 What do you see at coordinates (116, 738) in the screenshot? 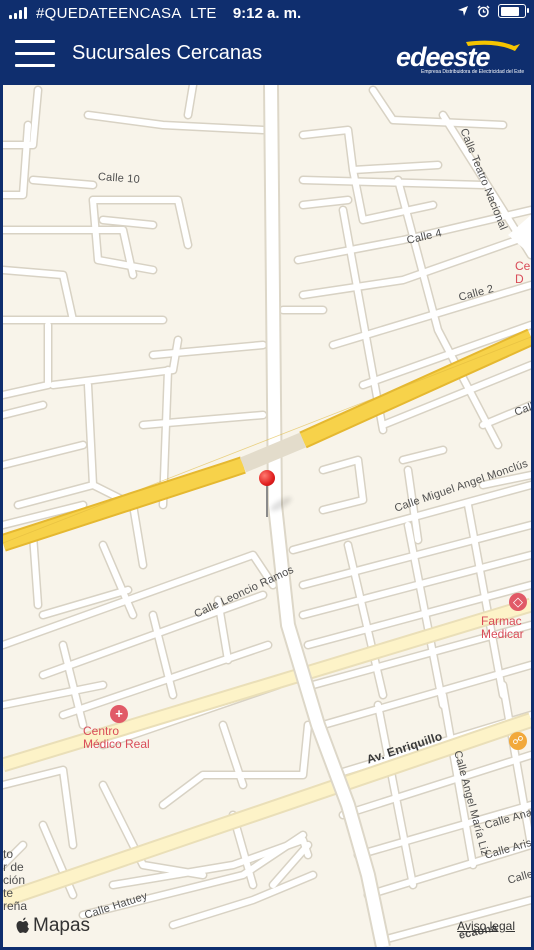
I see `poi-label-centro-medico: Centro Médico Real` at bounding box center [116, 738].